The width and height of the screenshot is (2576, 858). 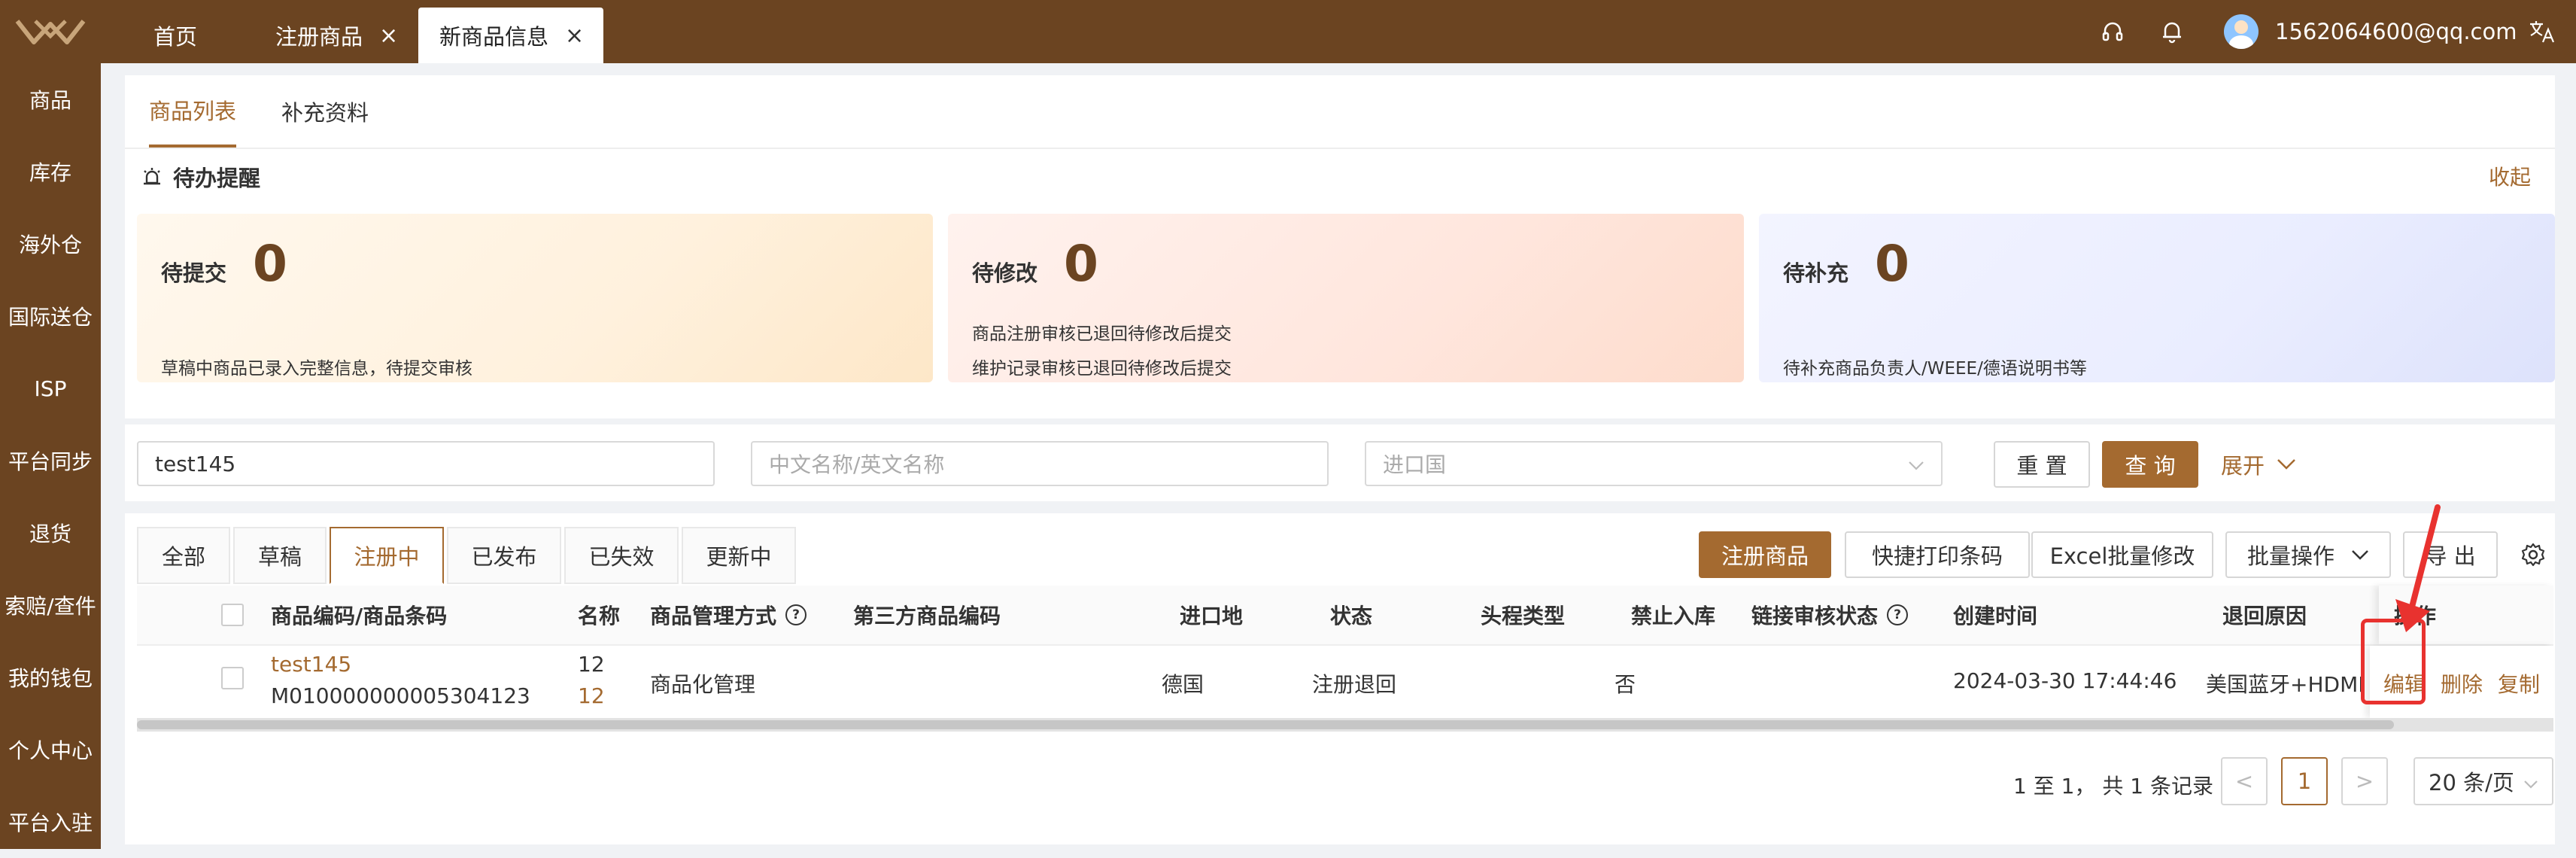 What do you see at coordinates (2483, 781) in the screenshot?
I see `page-size-select: 20 条/页` at bounding box center [2483, 781].